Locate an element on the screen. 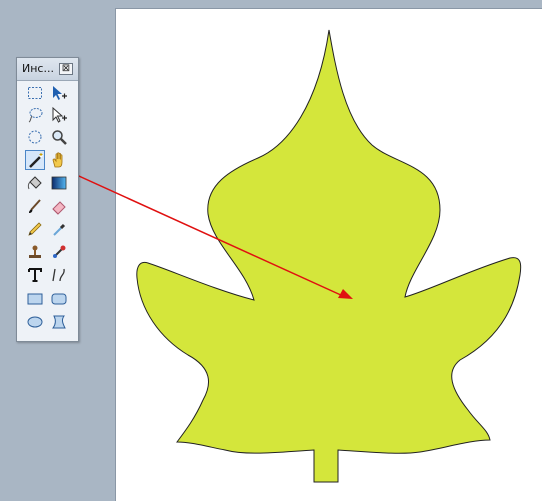 This screenshot has height=501, width=542. tool-rounded-rectangle is located at coordinates (59, 299).